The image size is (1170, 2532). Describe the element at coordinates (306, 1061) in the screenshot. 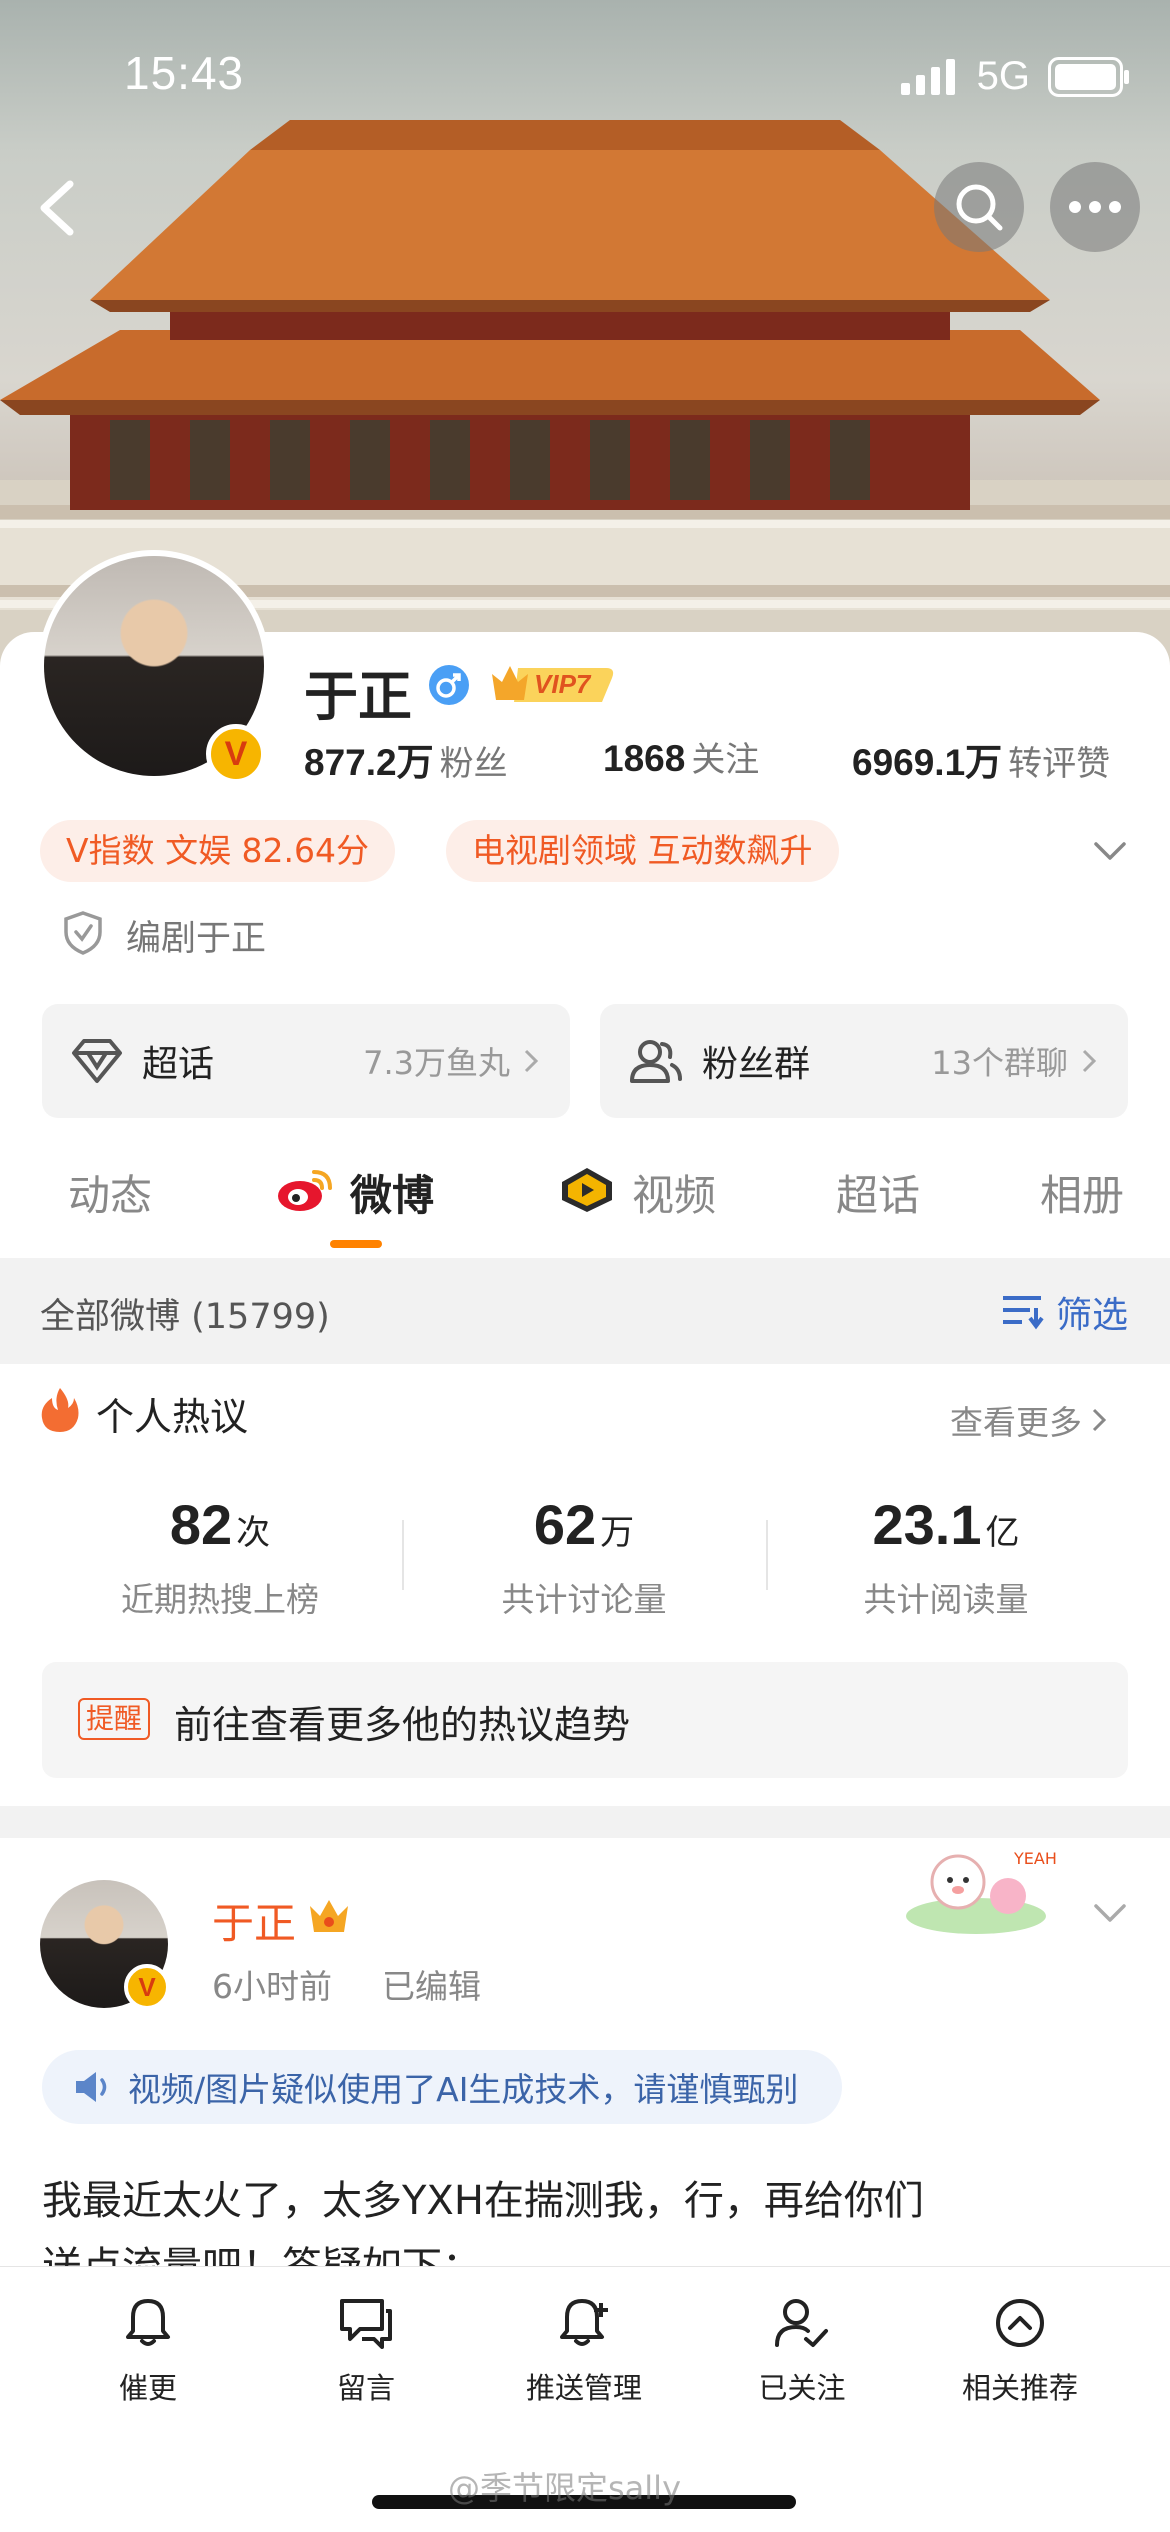

I see `super-topic-entry: 超话 7.3万鱼丸` at that location.